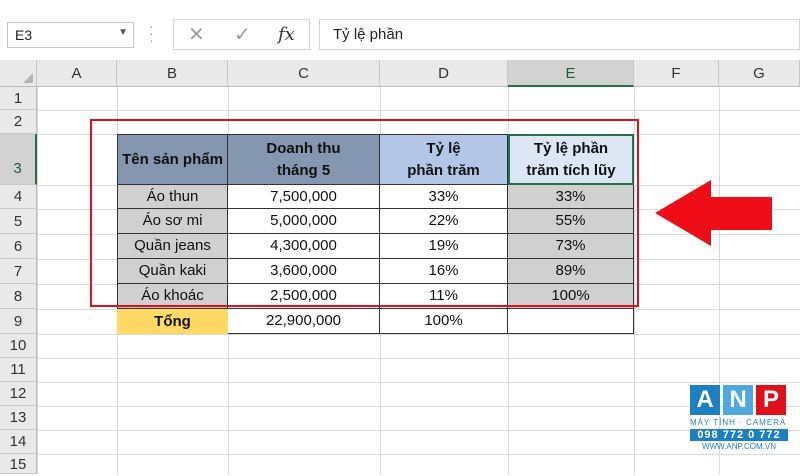  What do you see at coordinates (759, 73) in the screenshot?
I see `column-header-g: G` at bounding box center [759, 73].